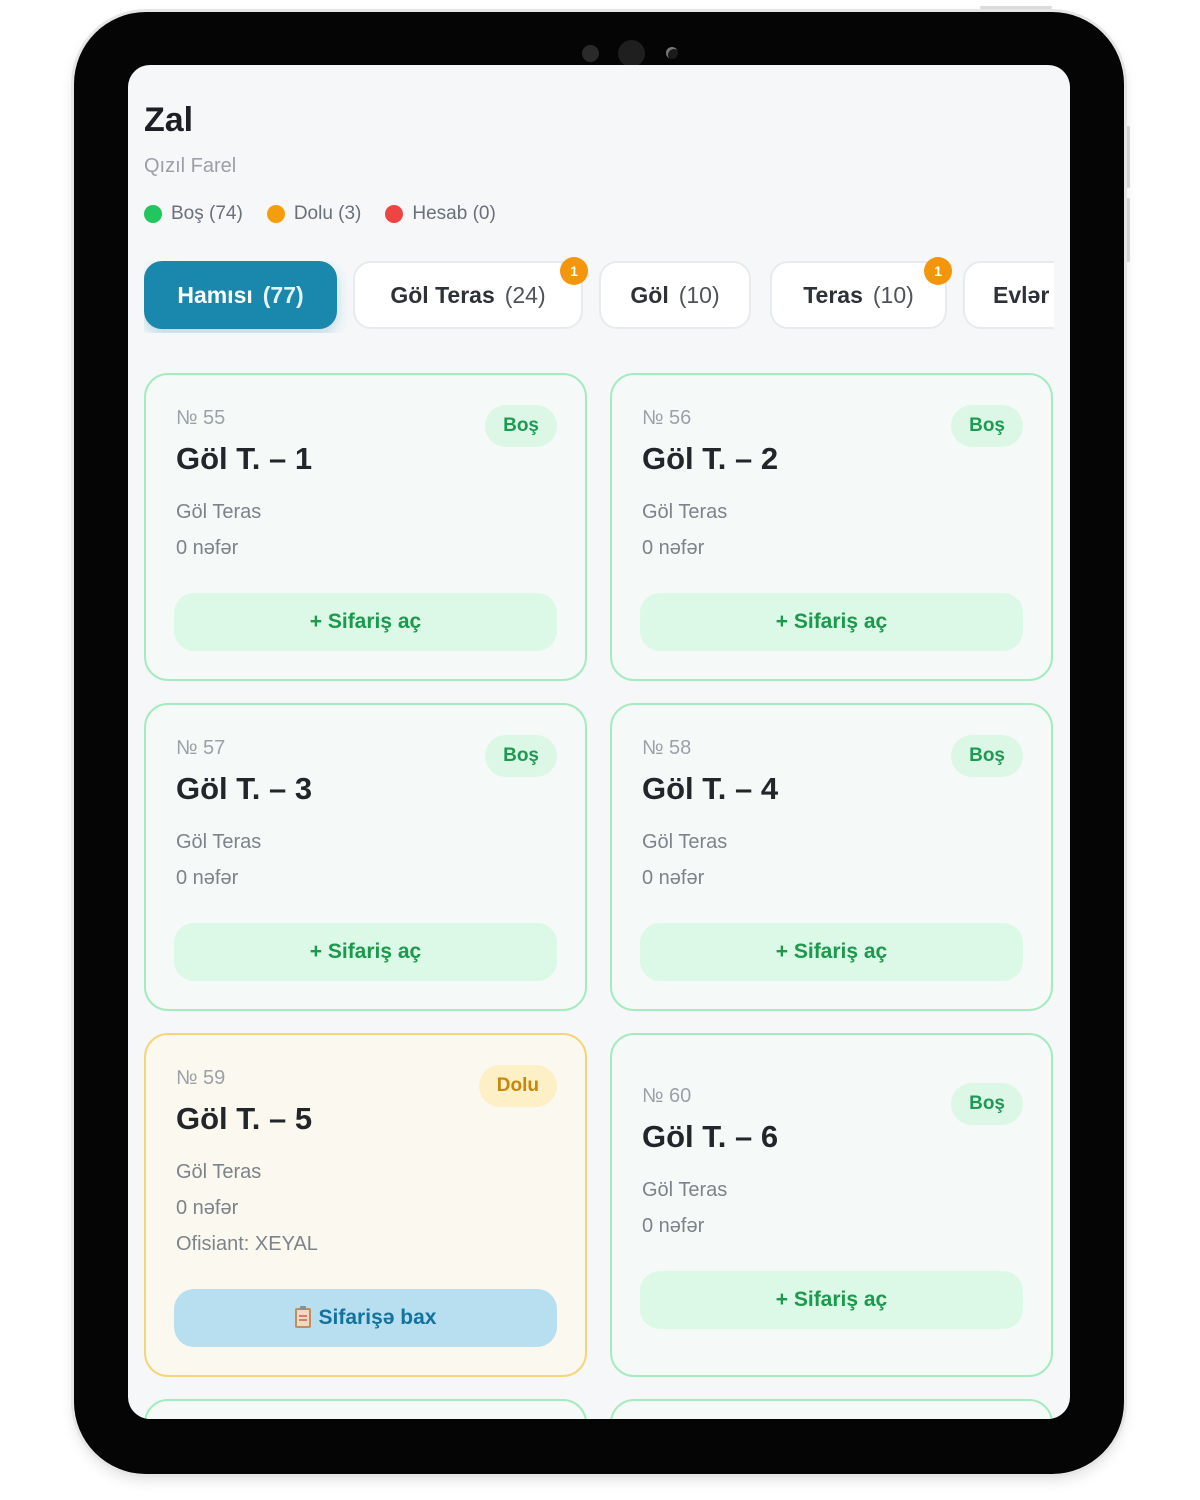 The height and width of the screenshot is (1500, 1200). Describe the element at coordinates (201, 748) in the screenshot. I see `table-number: № 57` at that location.